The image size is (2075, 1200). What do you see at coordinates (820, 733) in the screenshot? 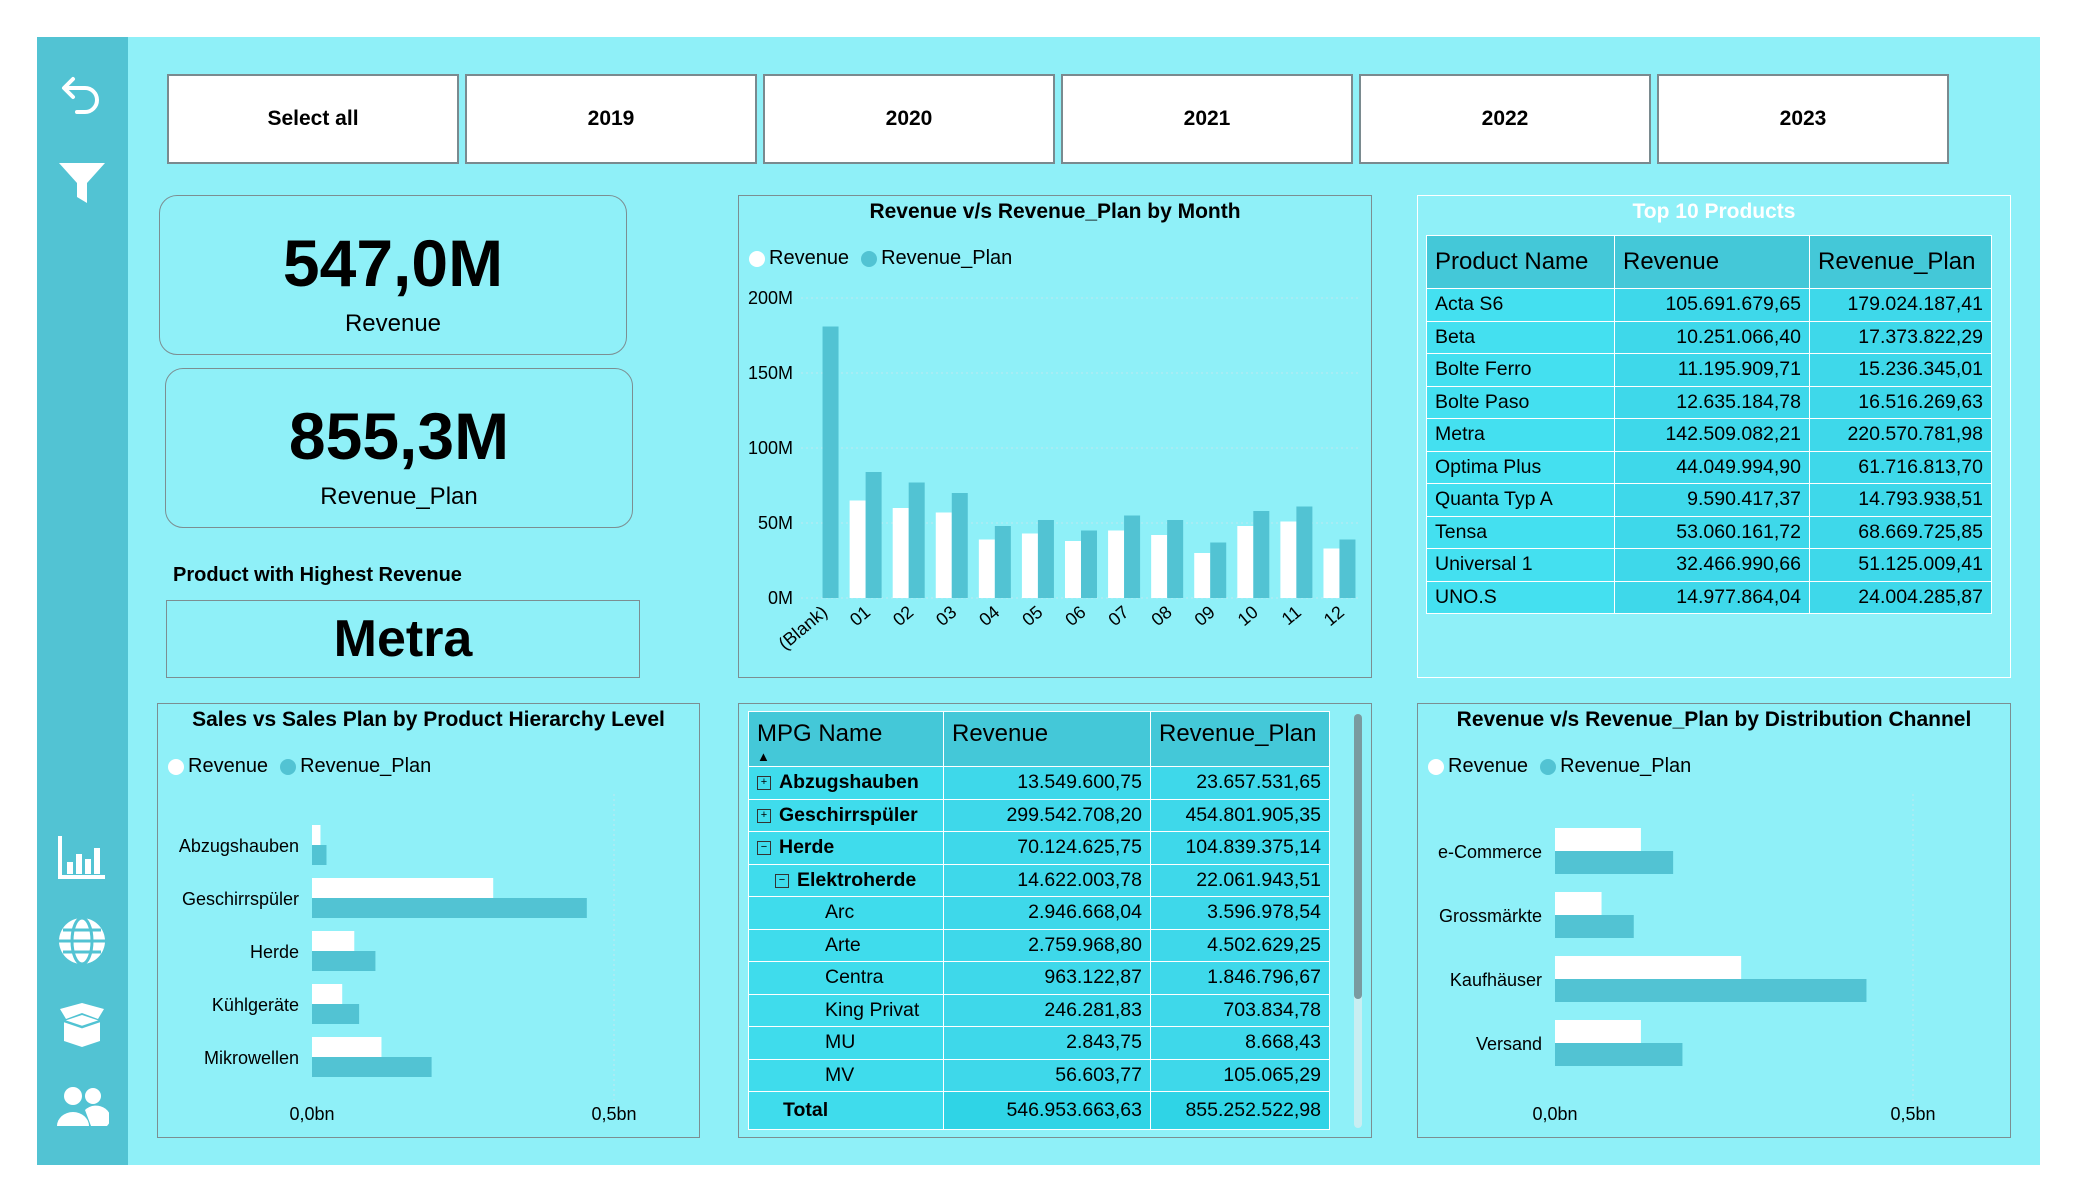
I see `col-mpg-name-label: MPG Name` at bounding box center [820, 733].